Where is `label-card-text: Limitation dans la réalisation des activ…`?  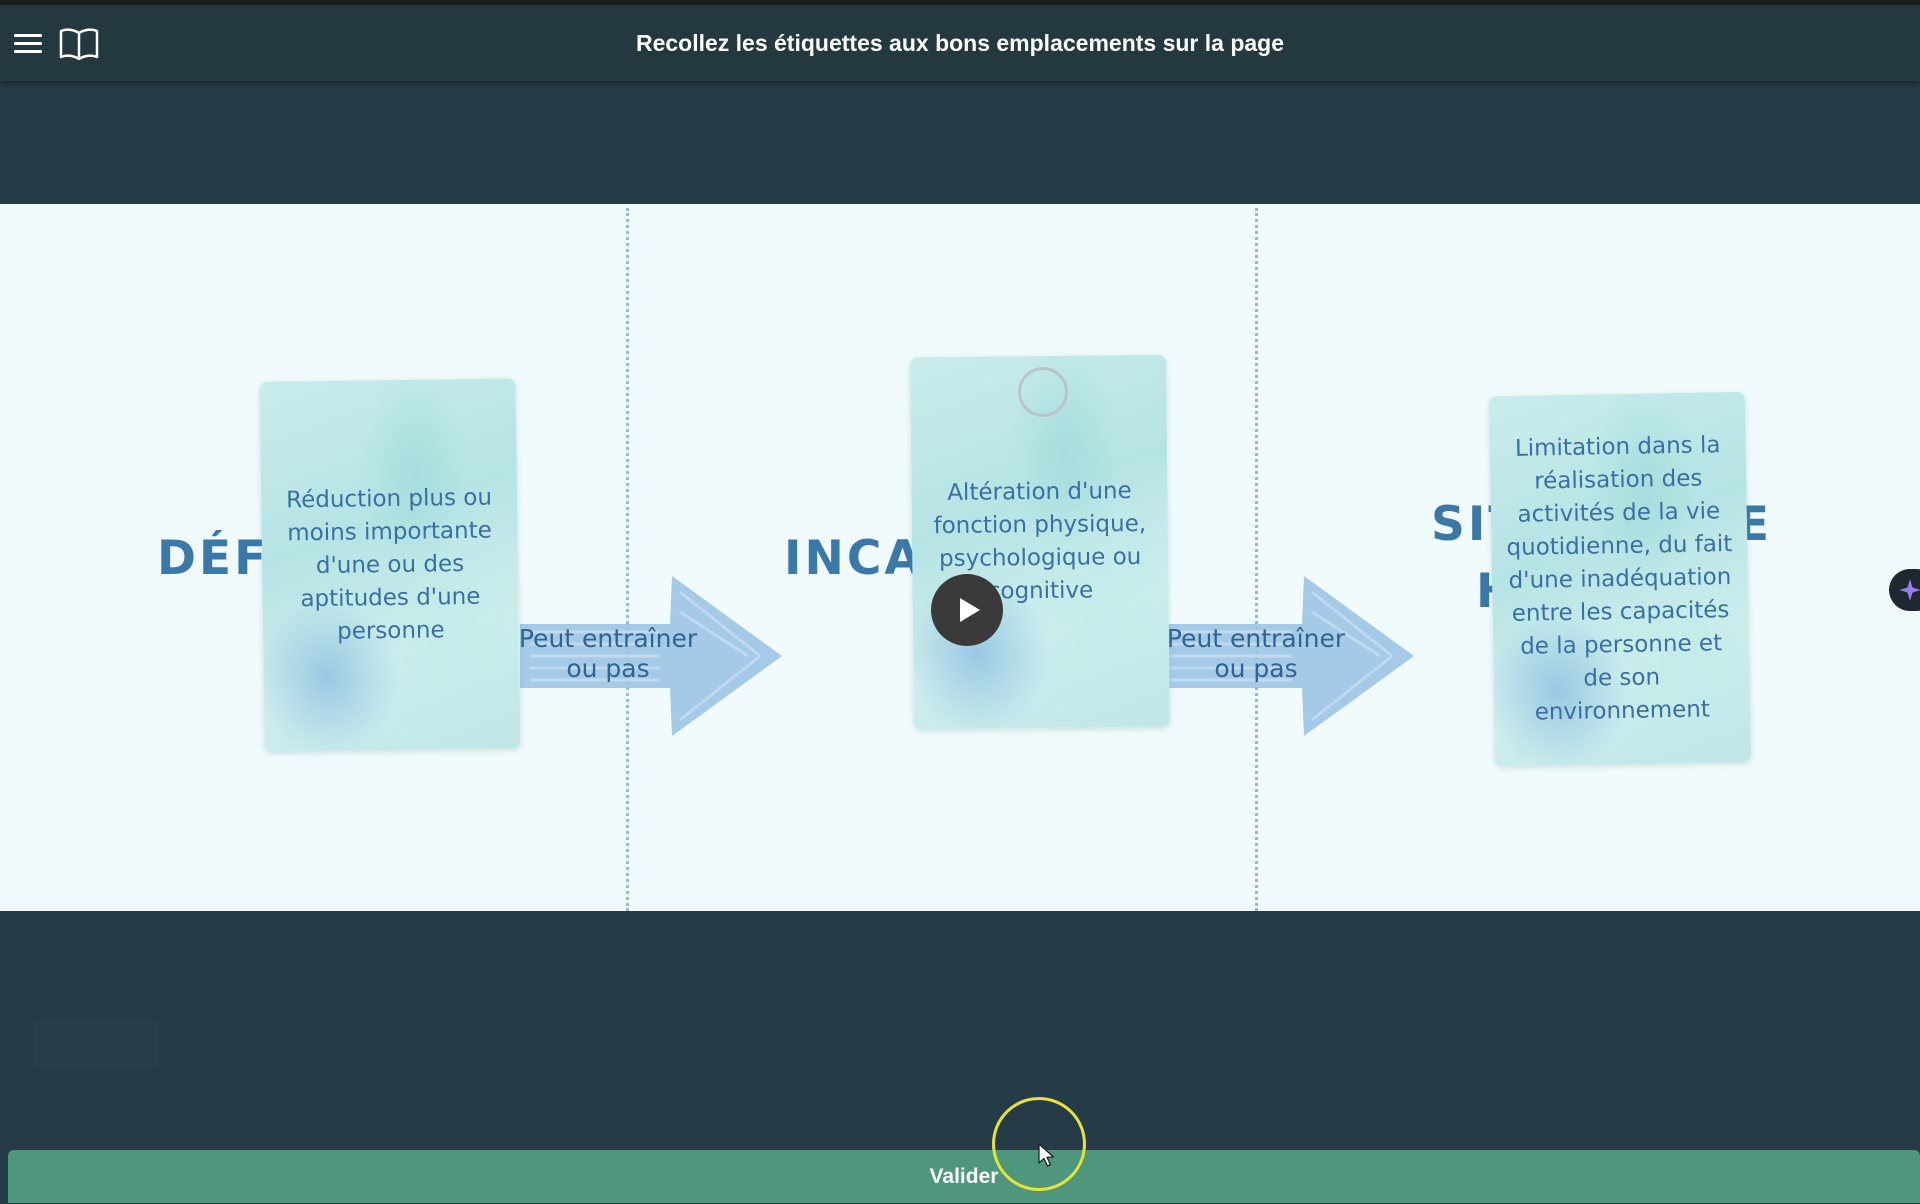
label-card-text: Limitation dans la réalisation des activ… is located at coordinates (1619, 578).